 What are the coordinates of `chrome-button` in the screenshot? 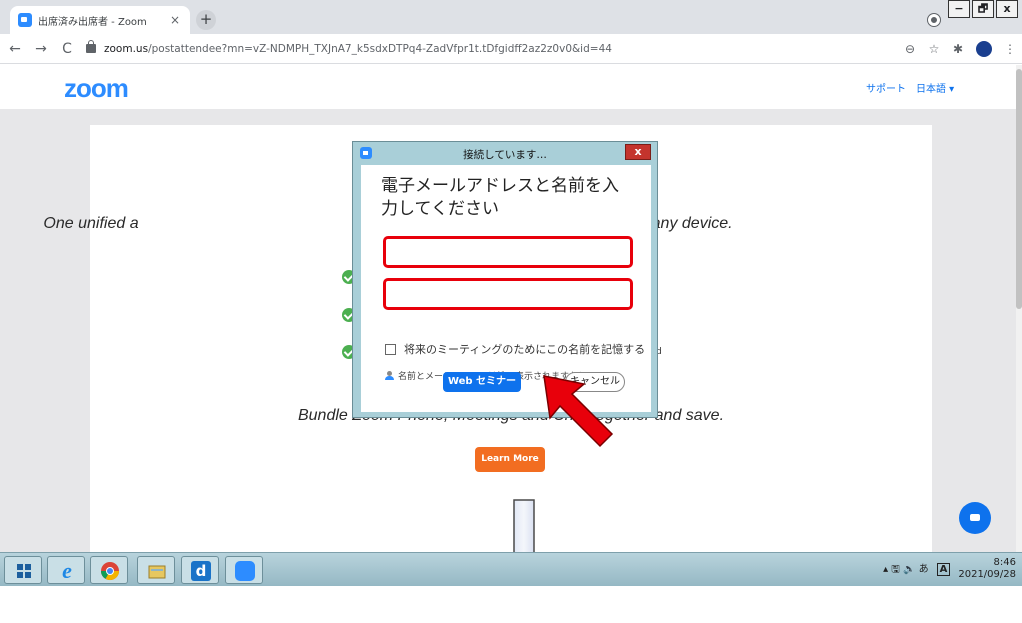 It's located at (109, 570).